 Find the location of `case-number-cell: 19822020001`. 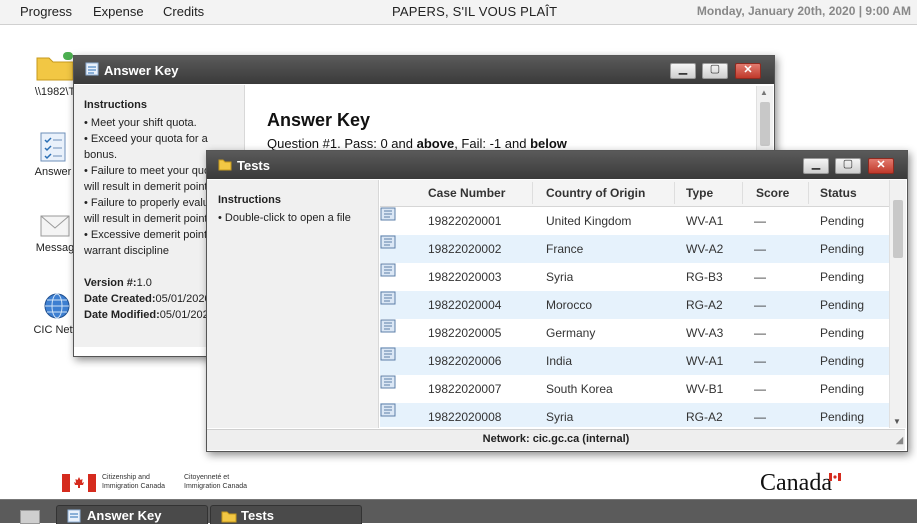

case-number-cell: 19822020001 is located at coordinates (465, 221).